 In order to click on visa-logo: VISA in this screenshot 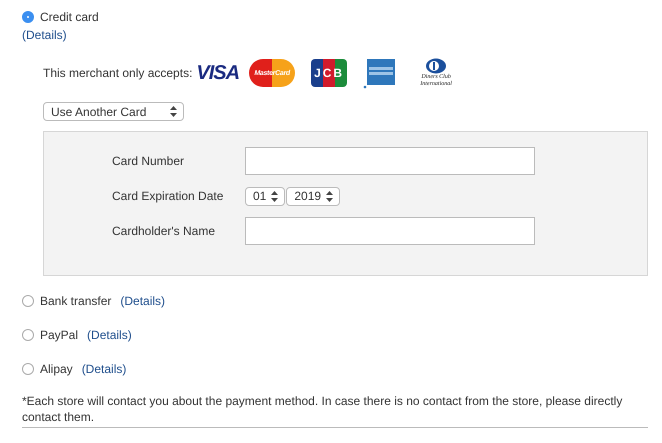, I will do `click(218, 73)`.